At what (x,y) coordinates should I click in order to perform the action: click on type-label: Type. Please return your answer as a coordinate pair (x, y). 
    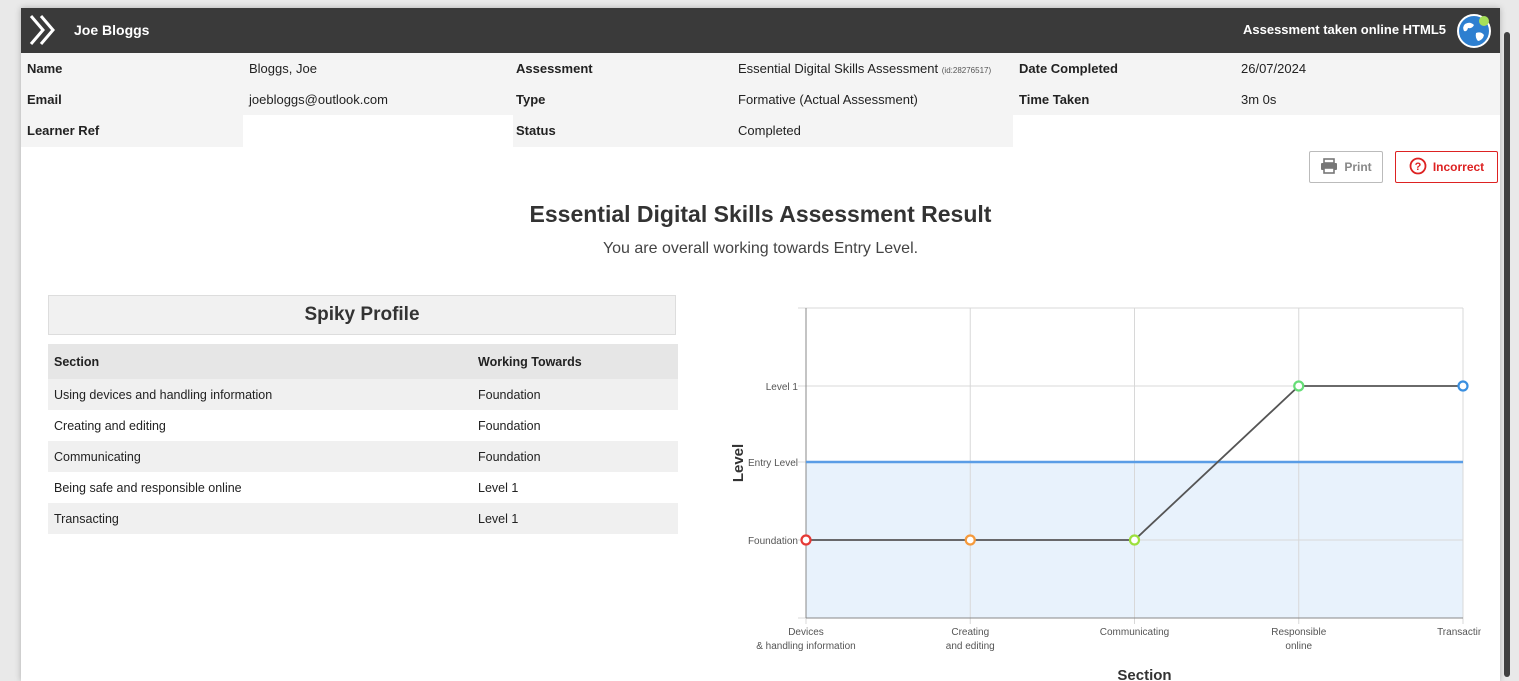
    Looking at the image, I should click on (531, 99).